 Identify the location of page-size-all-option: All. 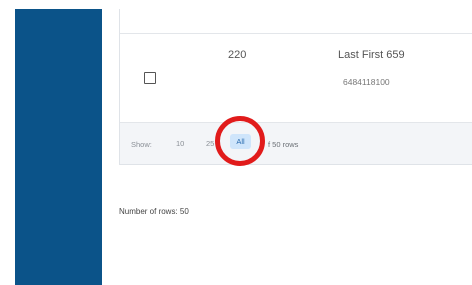
(240, 141).